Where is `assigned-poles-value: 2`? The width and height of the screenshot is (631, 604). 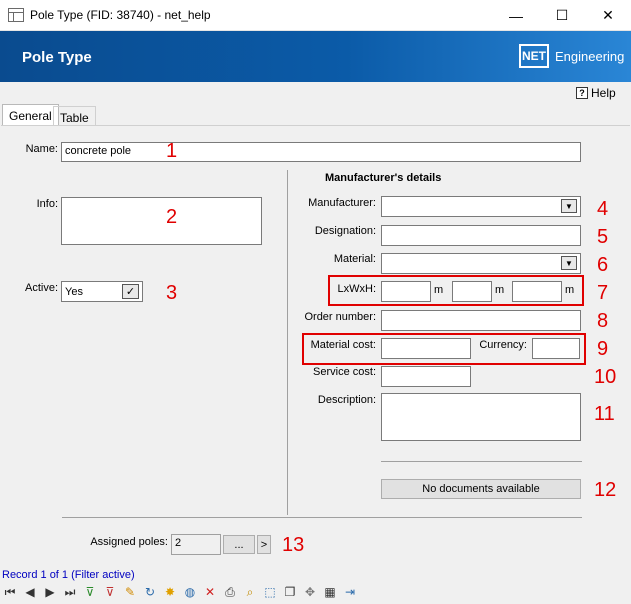
assigned-poles-value: 2 is located at coordinates (196, 544).